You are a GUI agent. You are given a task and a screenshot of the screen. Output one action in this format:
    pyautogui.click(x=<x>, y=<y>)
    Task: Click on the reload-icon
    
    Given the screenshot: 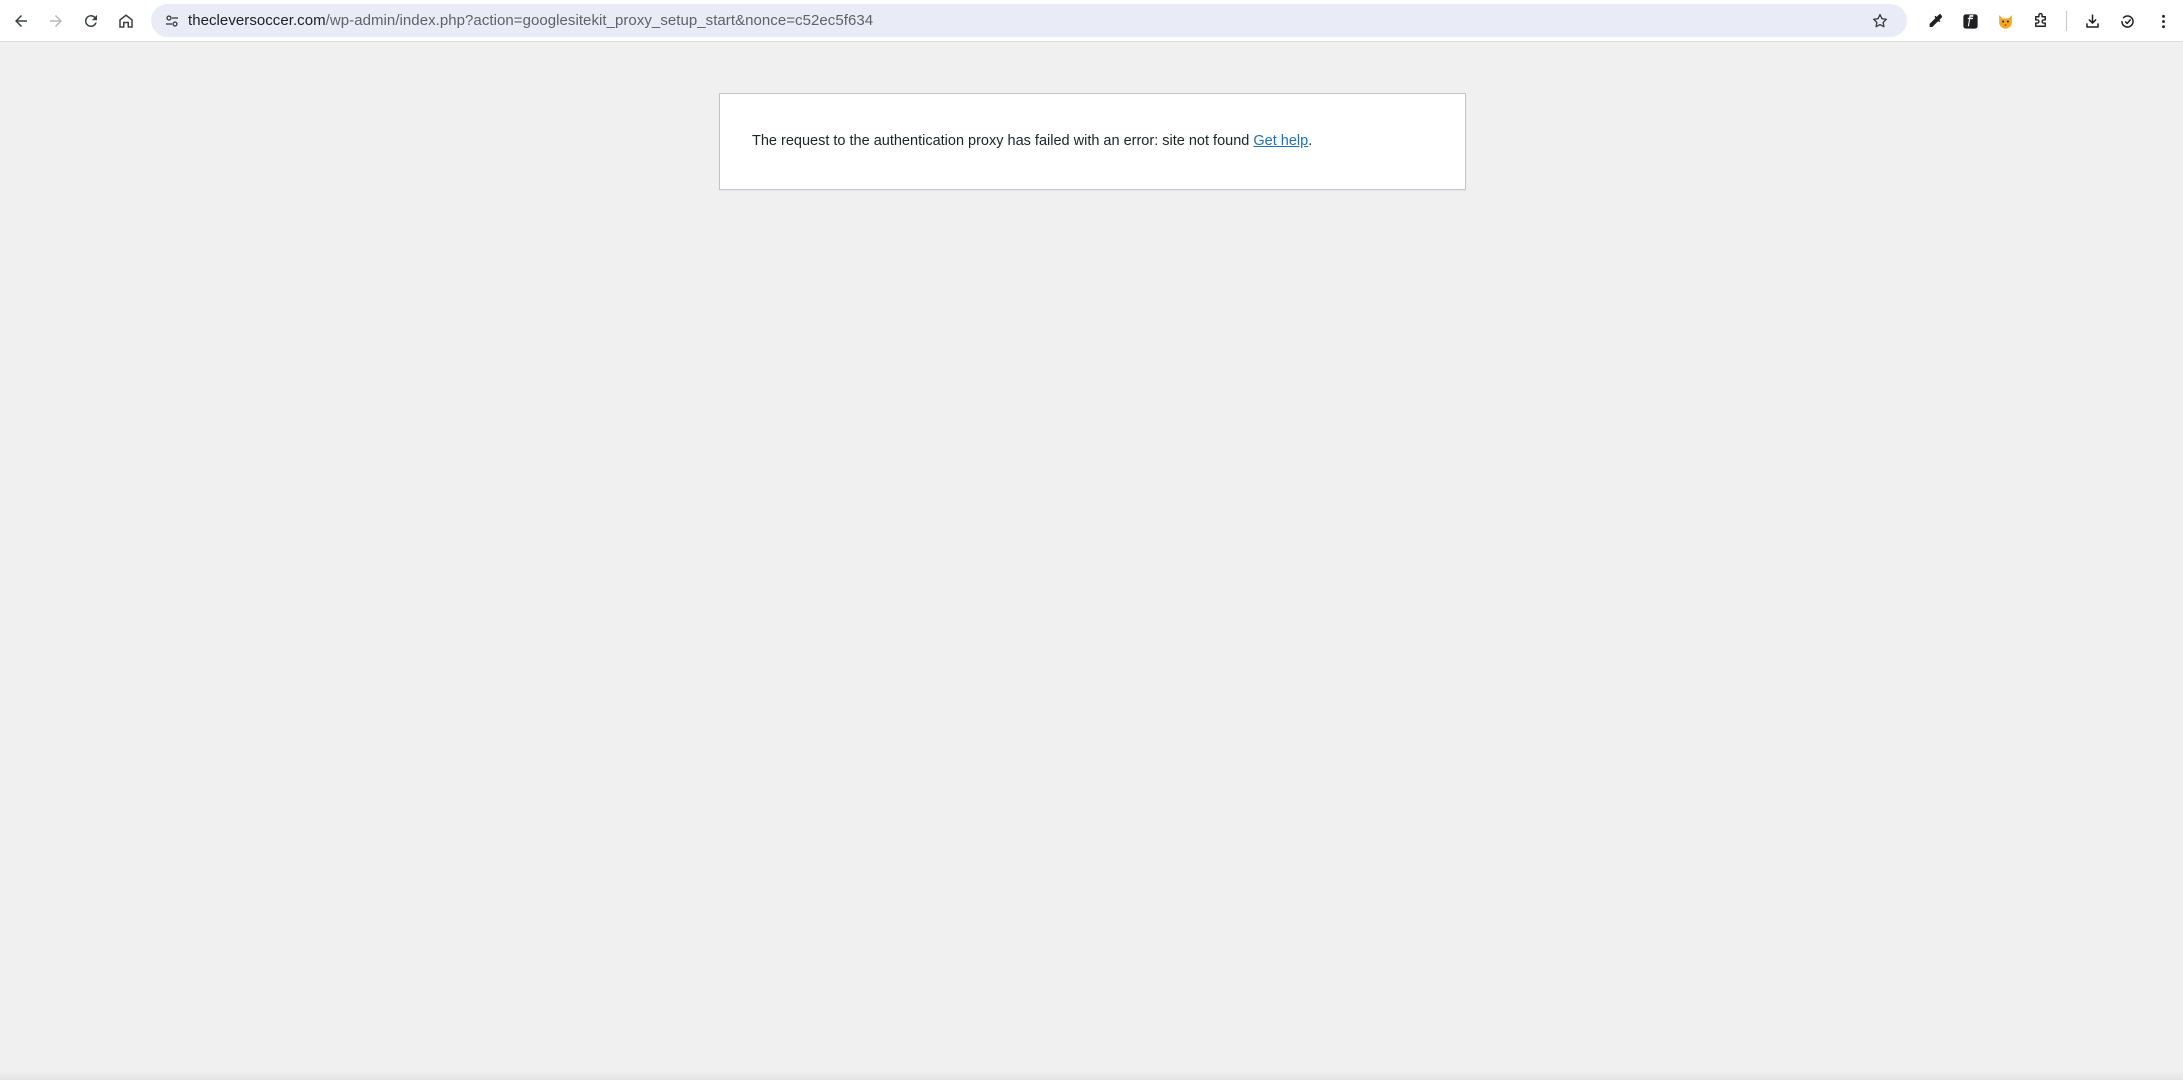 What is the action you would take?
    pyautogui.click(x=90, y=20)
    